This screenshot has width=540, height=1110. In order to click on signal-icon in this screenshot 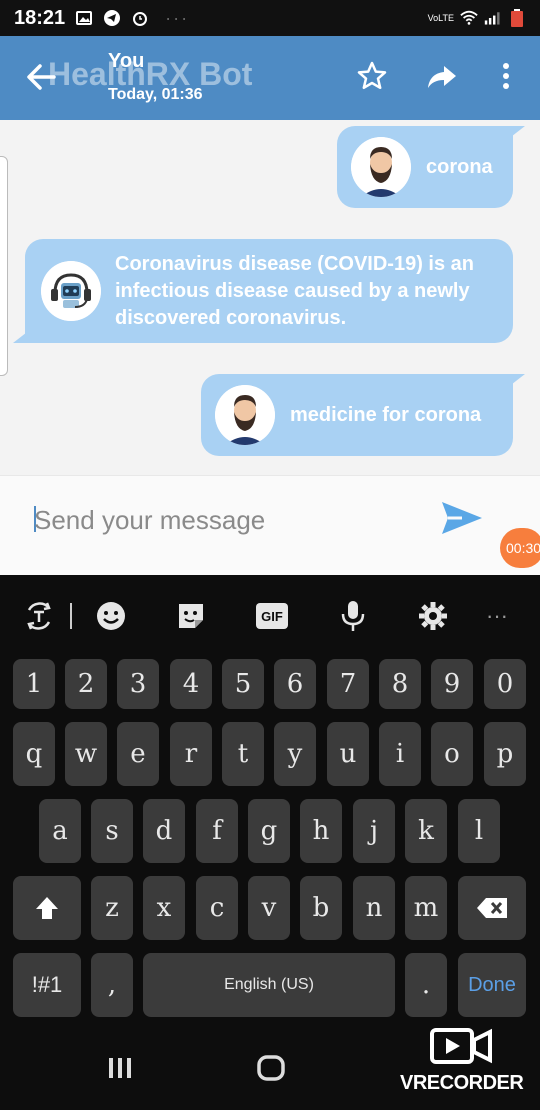, I will do `click(493, 18)`.